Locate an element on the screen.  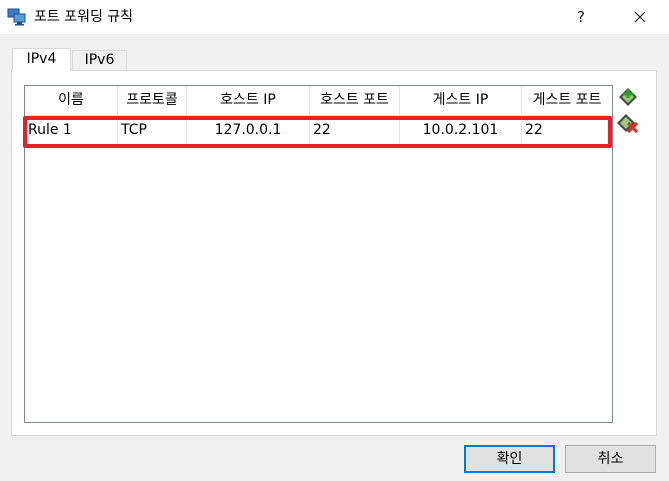
table-row: Rule 1 TCP 127.0.0.1 22 10.0.2.101 22 is located at coordinates (318, 130).